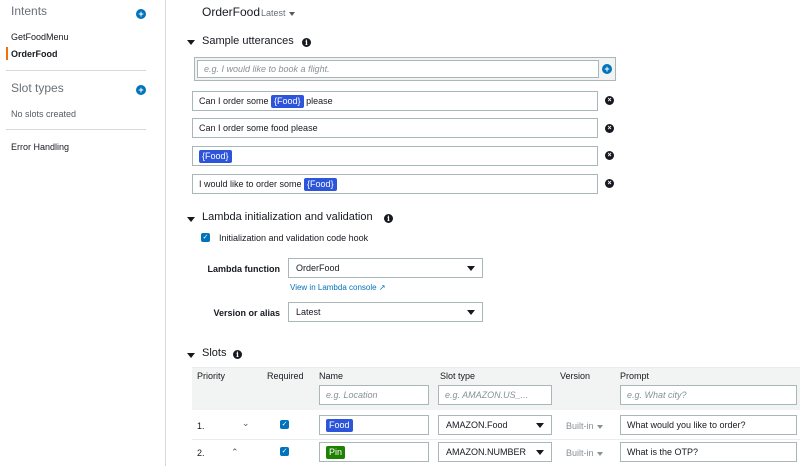 This screenshot has width=800, height=466. Describe the element at coordinates (374, 452) in the screenshot. I see `slot-name-field: Pin` at that location.